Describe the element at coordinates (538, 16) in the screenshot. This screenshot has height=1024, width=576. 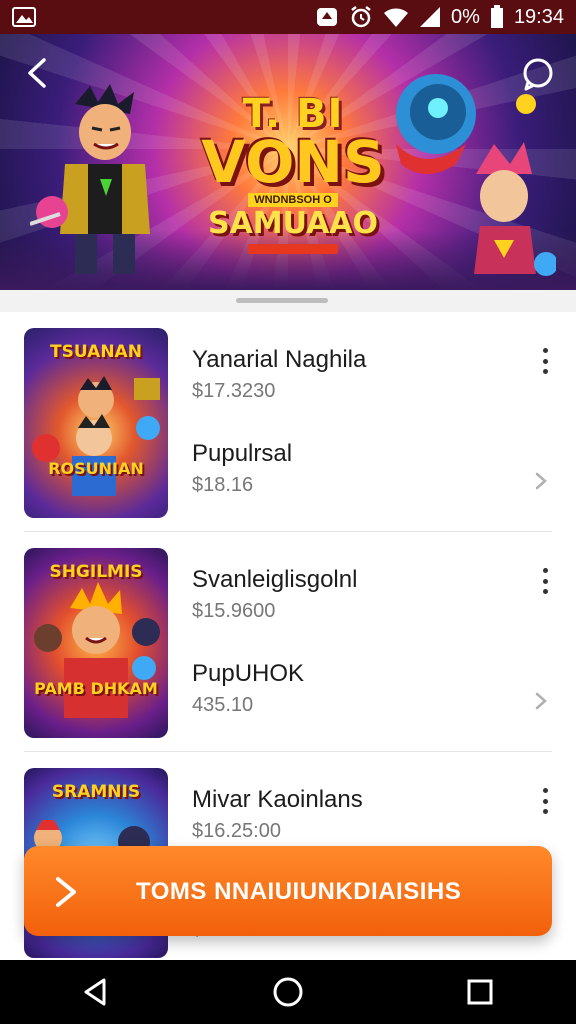
I see `clock: 19:34` at that location.